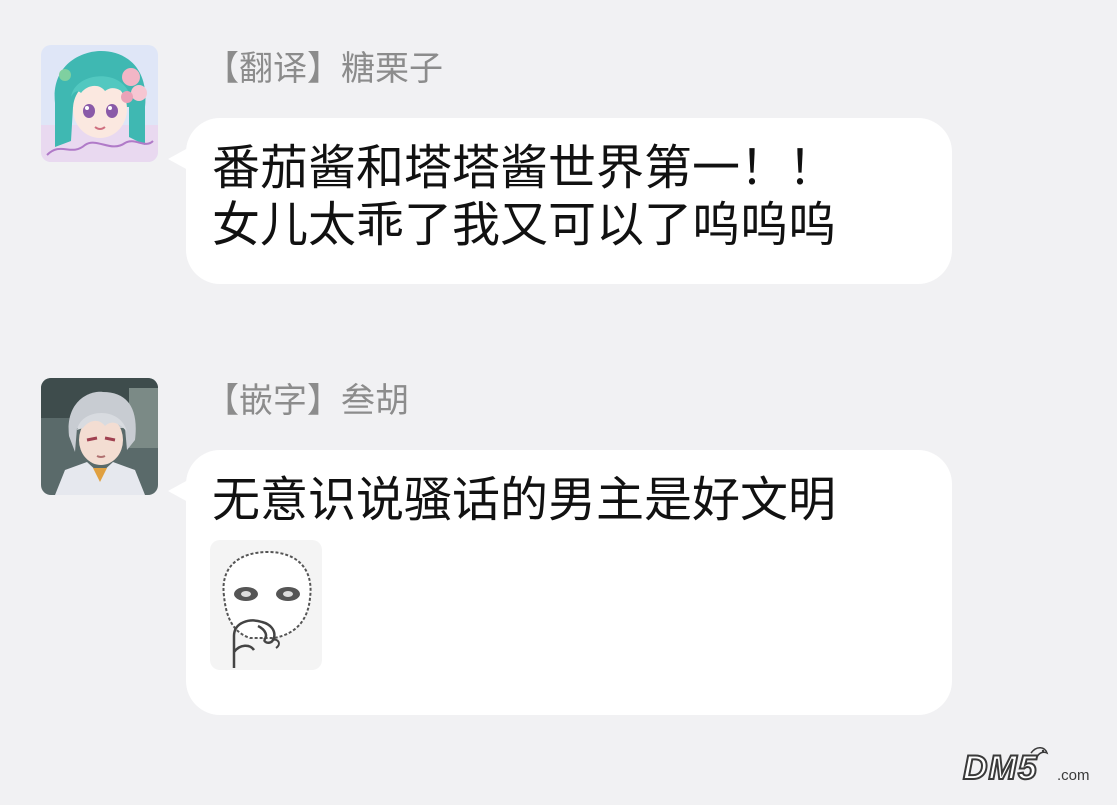 The width and height of the screenshot is (1117, 805). Describe the element at coordinates (524, 225) in the screenshot. I see `message-line: 女儿太乖了我又可以了呜呜呜` at that location.